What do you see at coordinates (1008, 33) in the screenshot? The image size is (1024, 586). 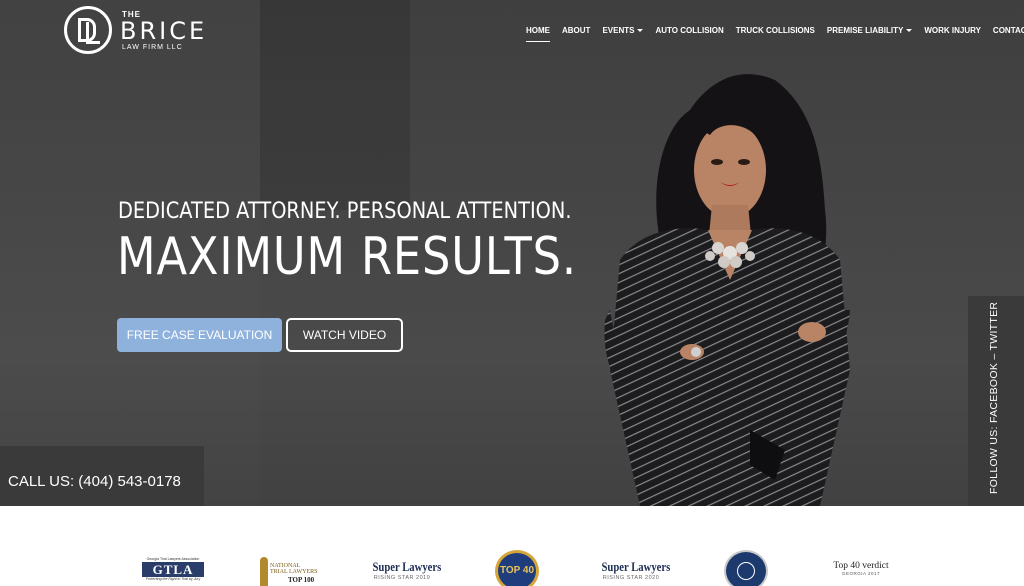 I see `nav-contact: CONTACT` at bounding box center [1008, 33].